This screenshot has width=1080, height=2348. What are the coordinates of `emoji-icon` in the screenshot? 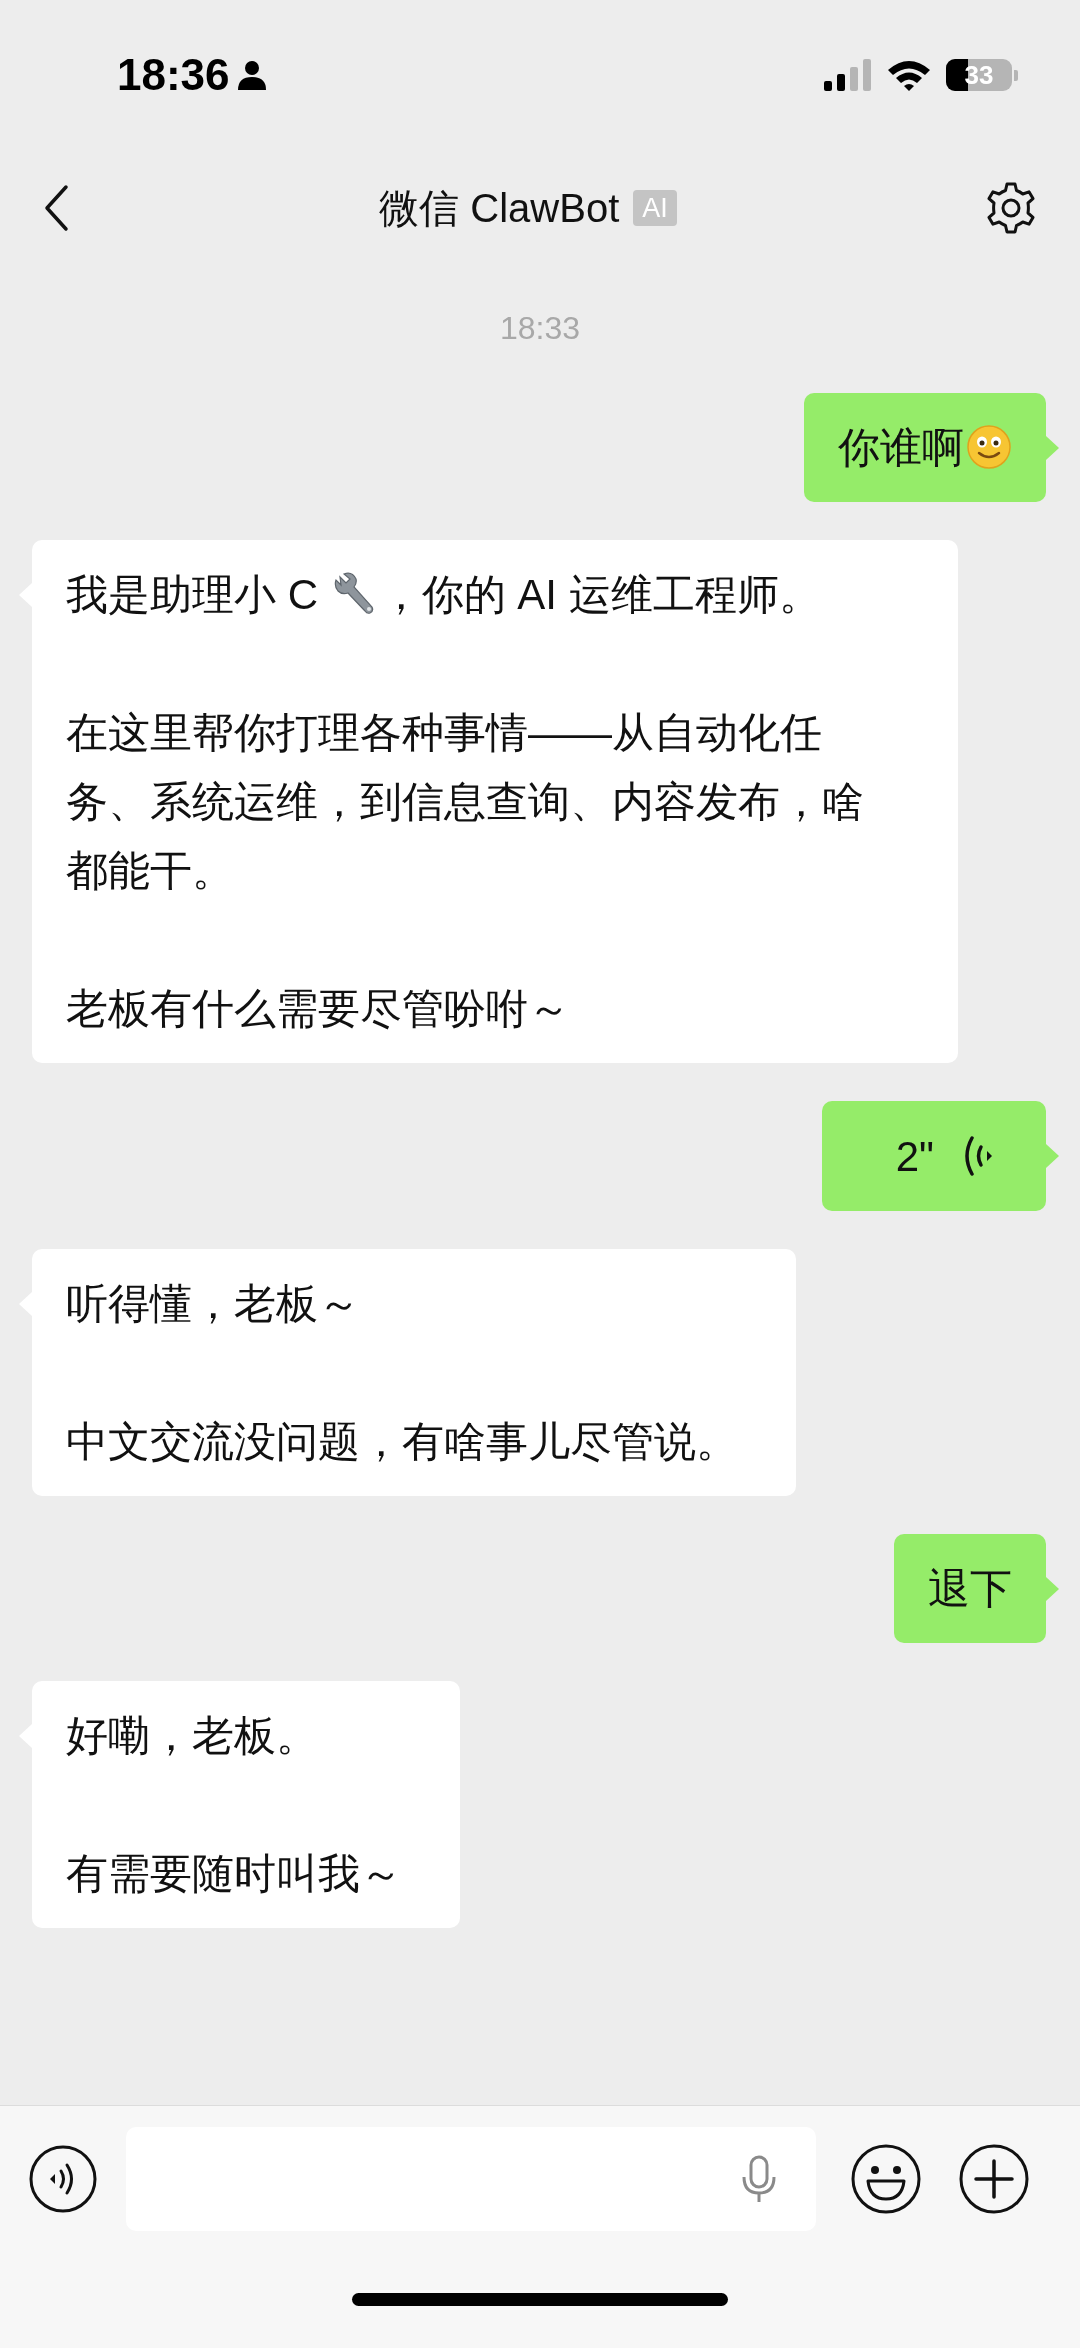 It's located at (886, 2178).